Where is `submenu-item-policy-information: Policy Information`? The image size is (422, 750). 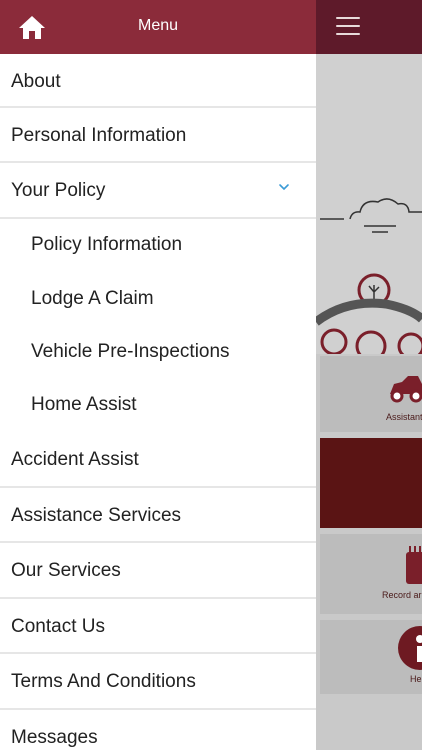
submenu-item-policy-information: Policy Information is located at coordinates (158, 246).